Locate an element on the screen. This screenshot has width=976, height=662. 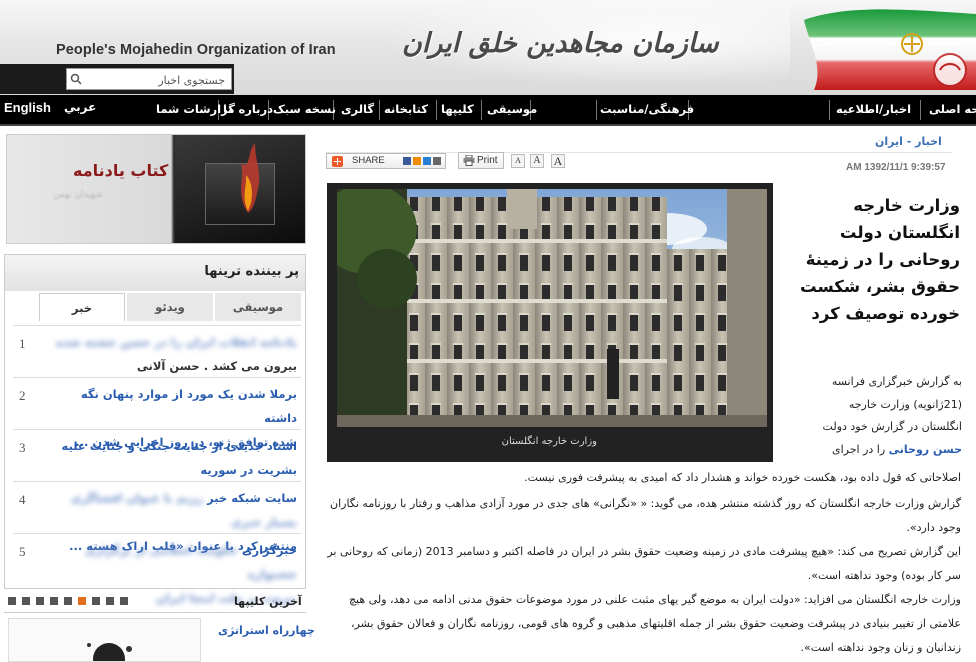
flame-icon is located at coordinates (250, 178).